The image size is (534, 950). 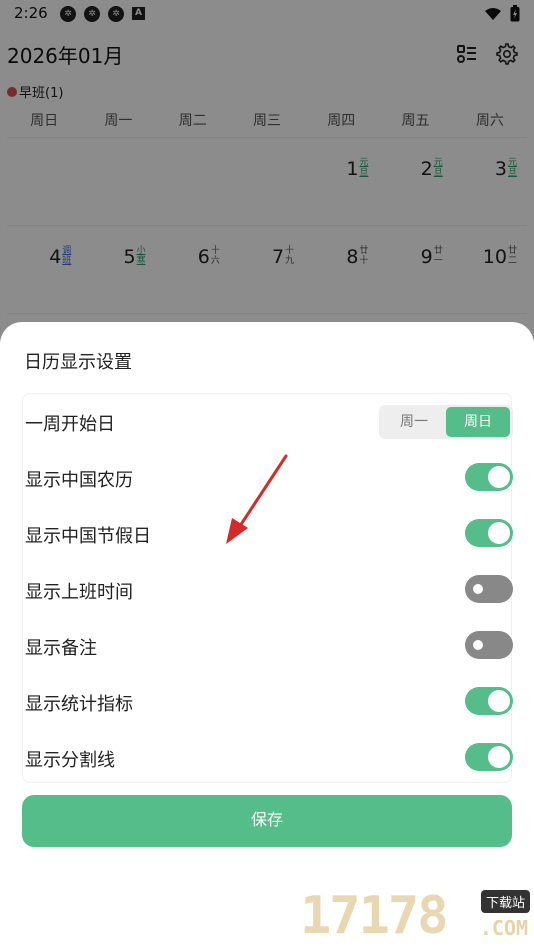 I want to click on setting-label: 显示分割线, so click(x=70, y=760).